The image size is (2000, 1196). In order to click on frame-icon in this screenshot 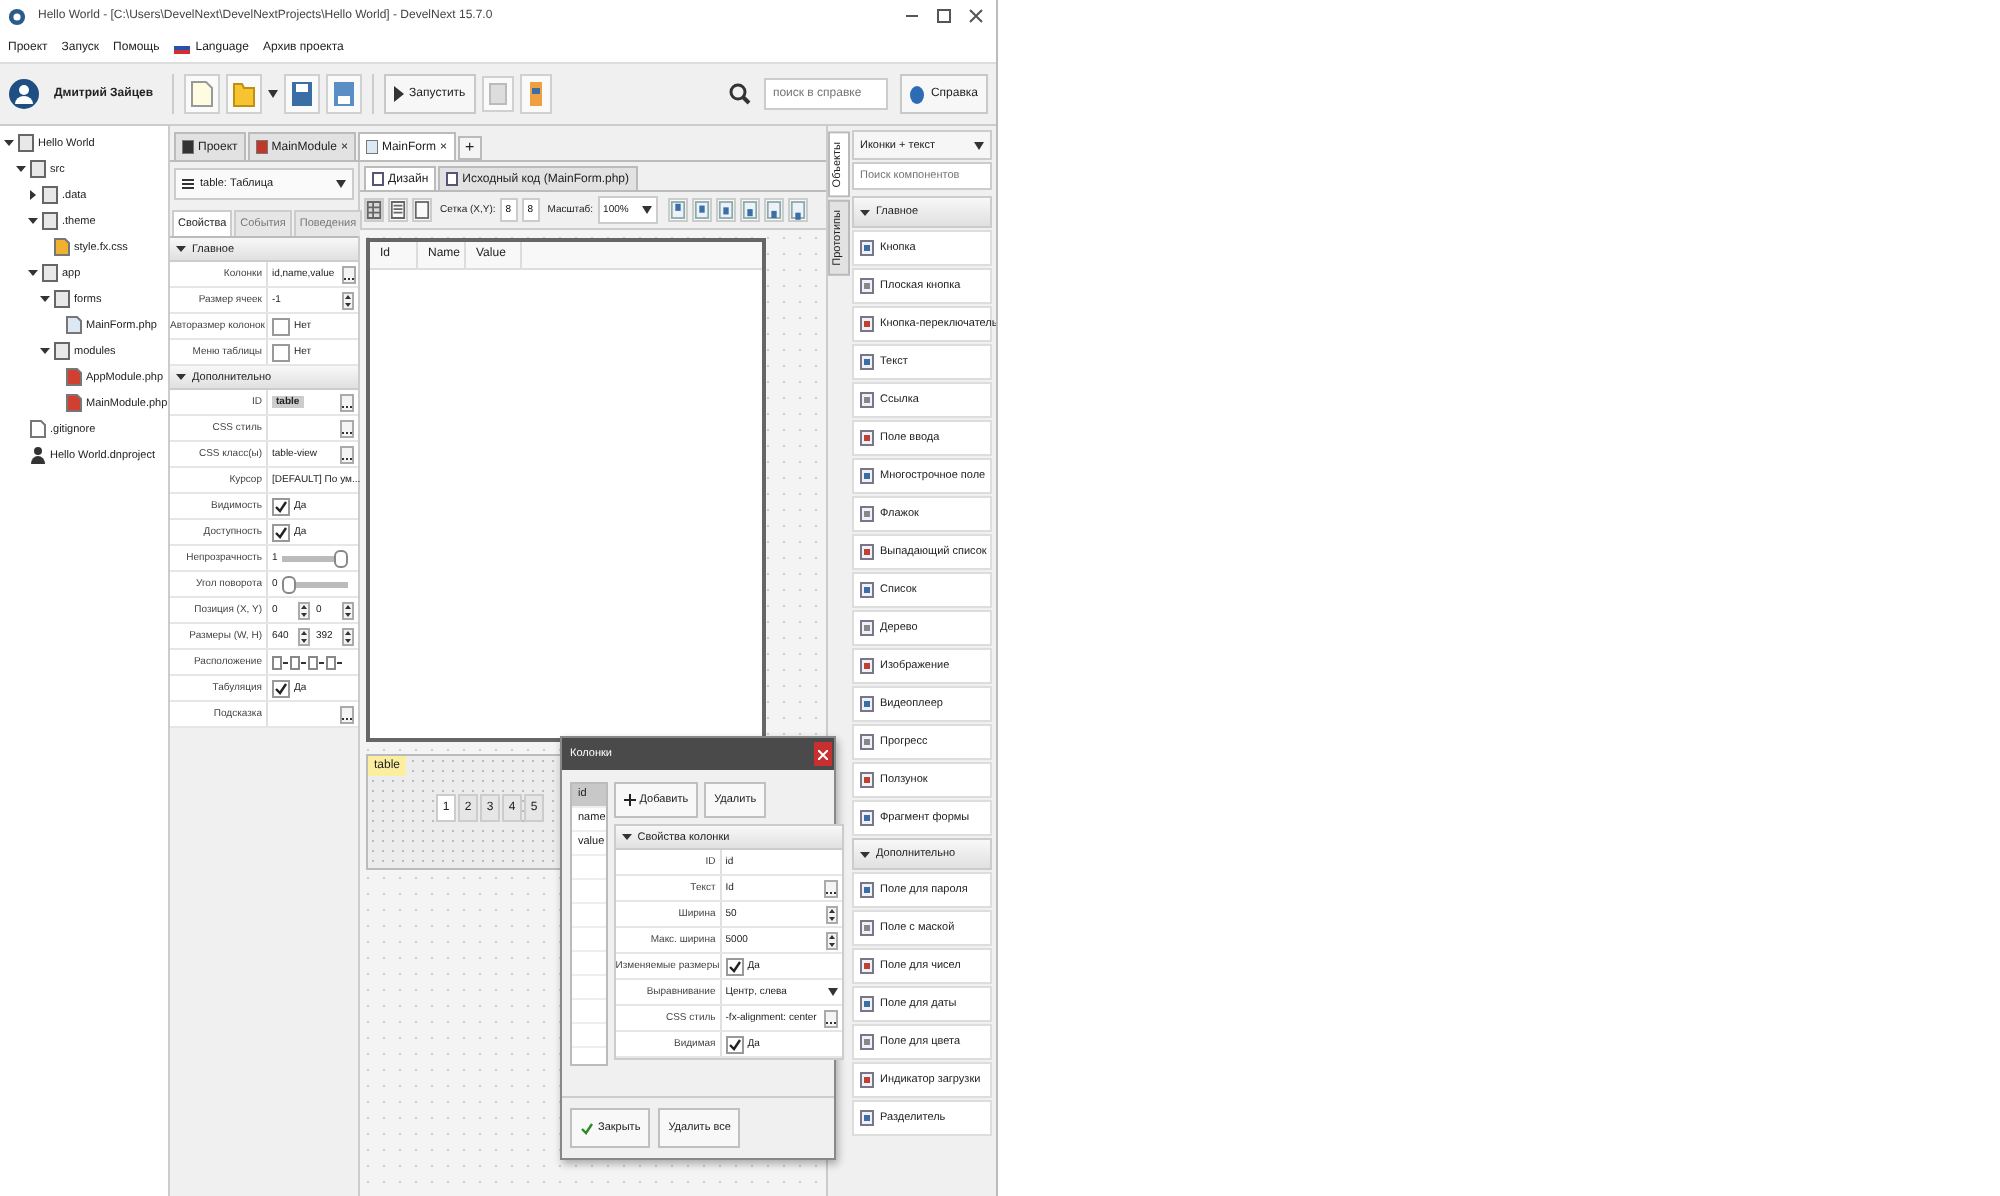, I will do `click(422, 210)`.